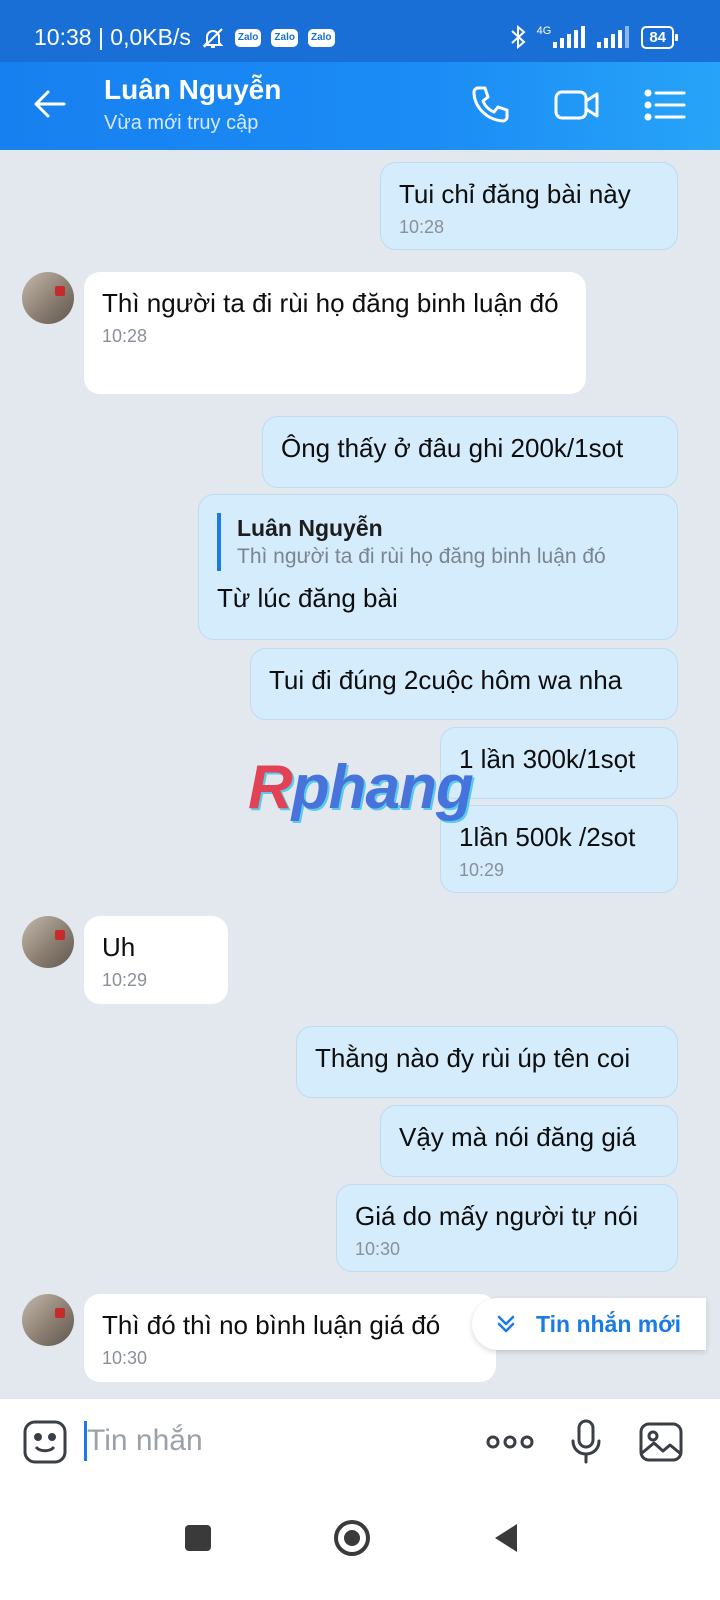 The width and height of the screenshot is (720, 1600). Describe the element at coordinates (310, 528) in the screenshot. I see `quote-sender: Luân Nguyễn` at that location.